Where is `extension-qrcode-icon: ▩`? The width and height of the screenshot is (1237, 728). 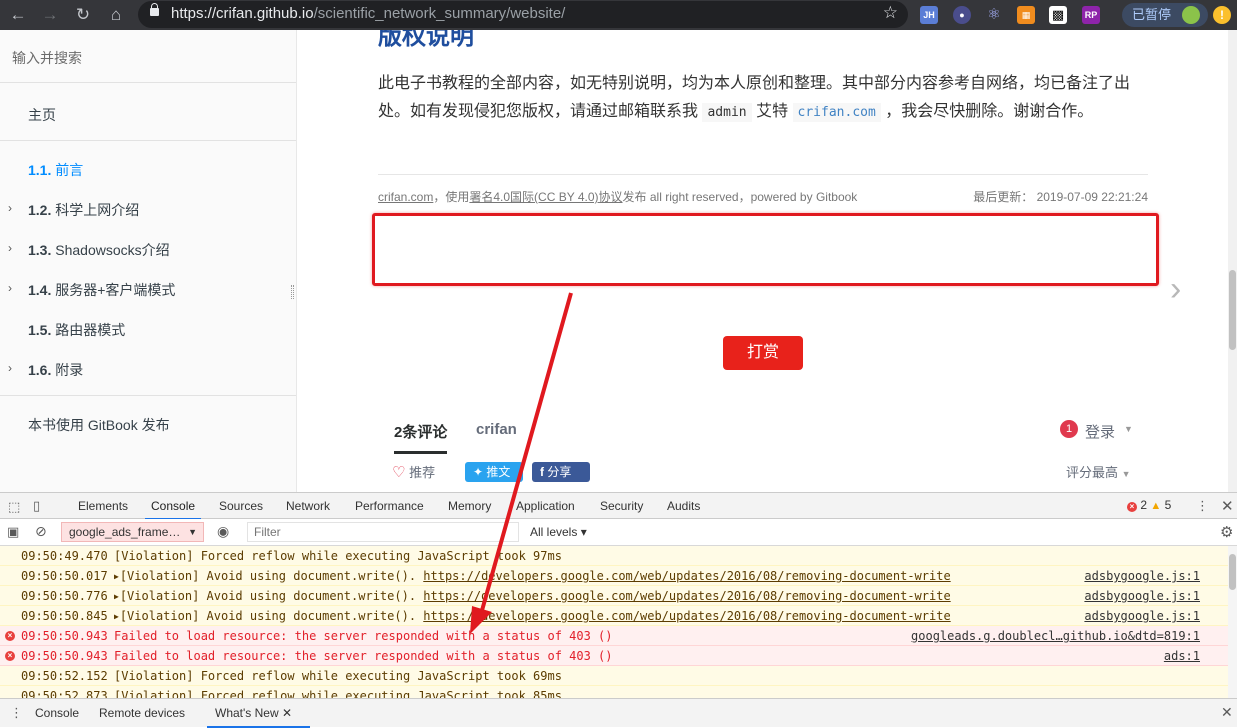 extension-qrcode-icon: ▩ is located at coordinates (1058, 15).